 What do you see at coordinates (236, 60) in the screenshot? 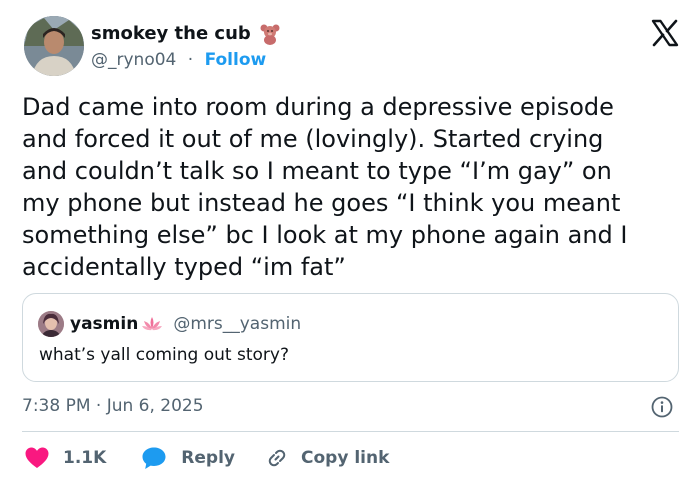
I see `follow-button: Follow` at bounding box center [236, 60].